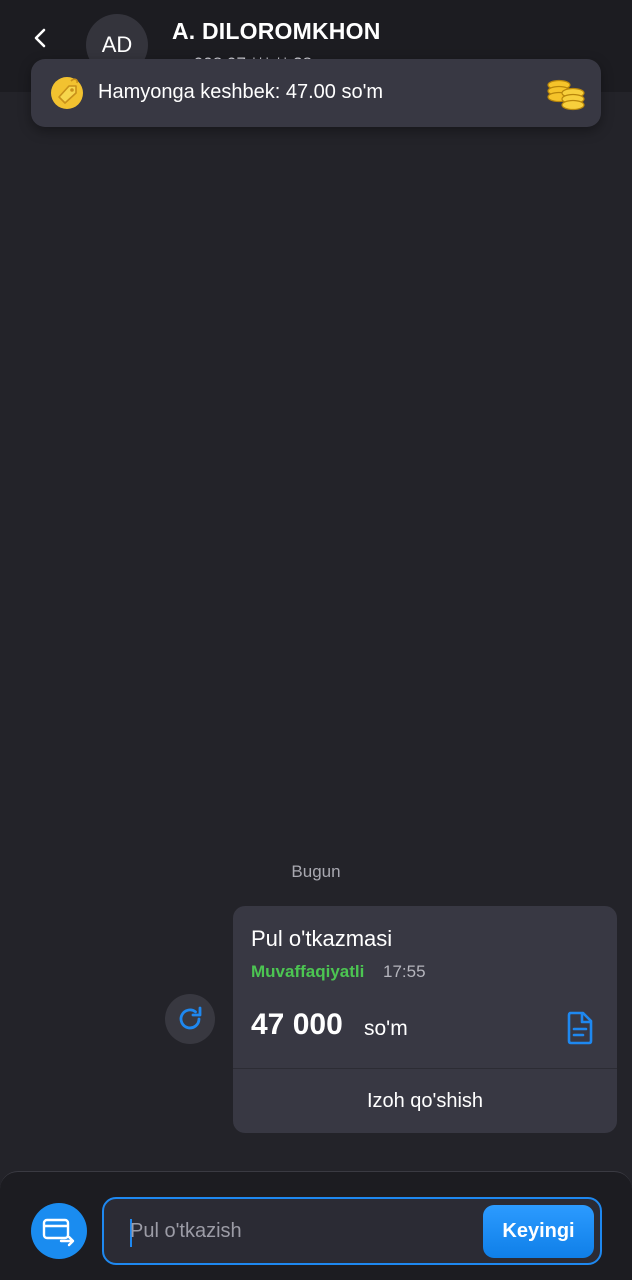  What do you see at coordinates (386, 1028) in the screenshot?
I see `transfer-currency: so'm` at bounding box center [386, 1028].